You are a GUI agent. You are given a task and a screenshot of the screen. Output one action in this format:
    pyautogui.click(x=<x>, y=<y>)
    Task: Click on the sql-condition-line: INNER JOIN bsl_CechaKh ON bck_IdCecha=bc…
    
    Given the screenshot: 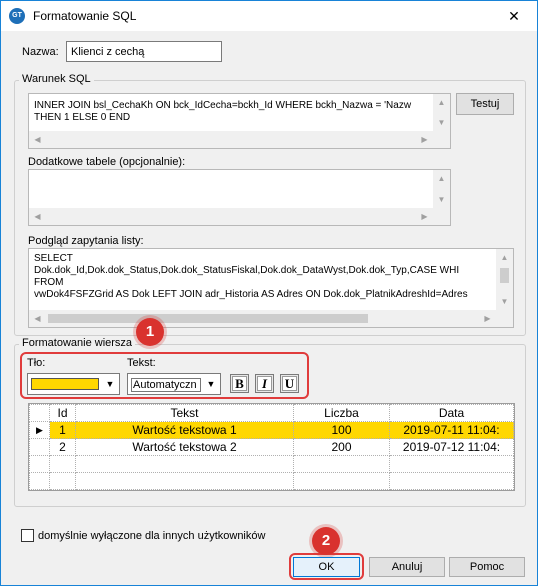 What is the action you would take?
    pyautogui.click(x=223, y=105)
    